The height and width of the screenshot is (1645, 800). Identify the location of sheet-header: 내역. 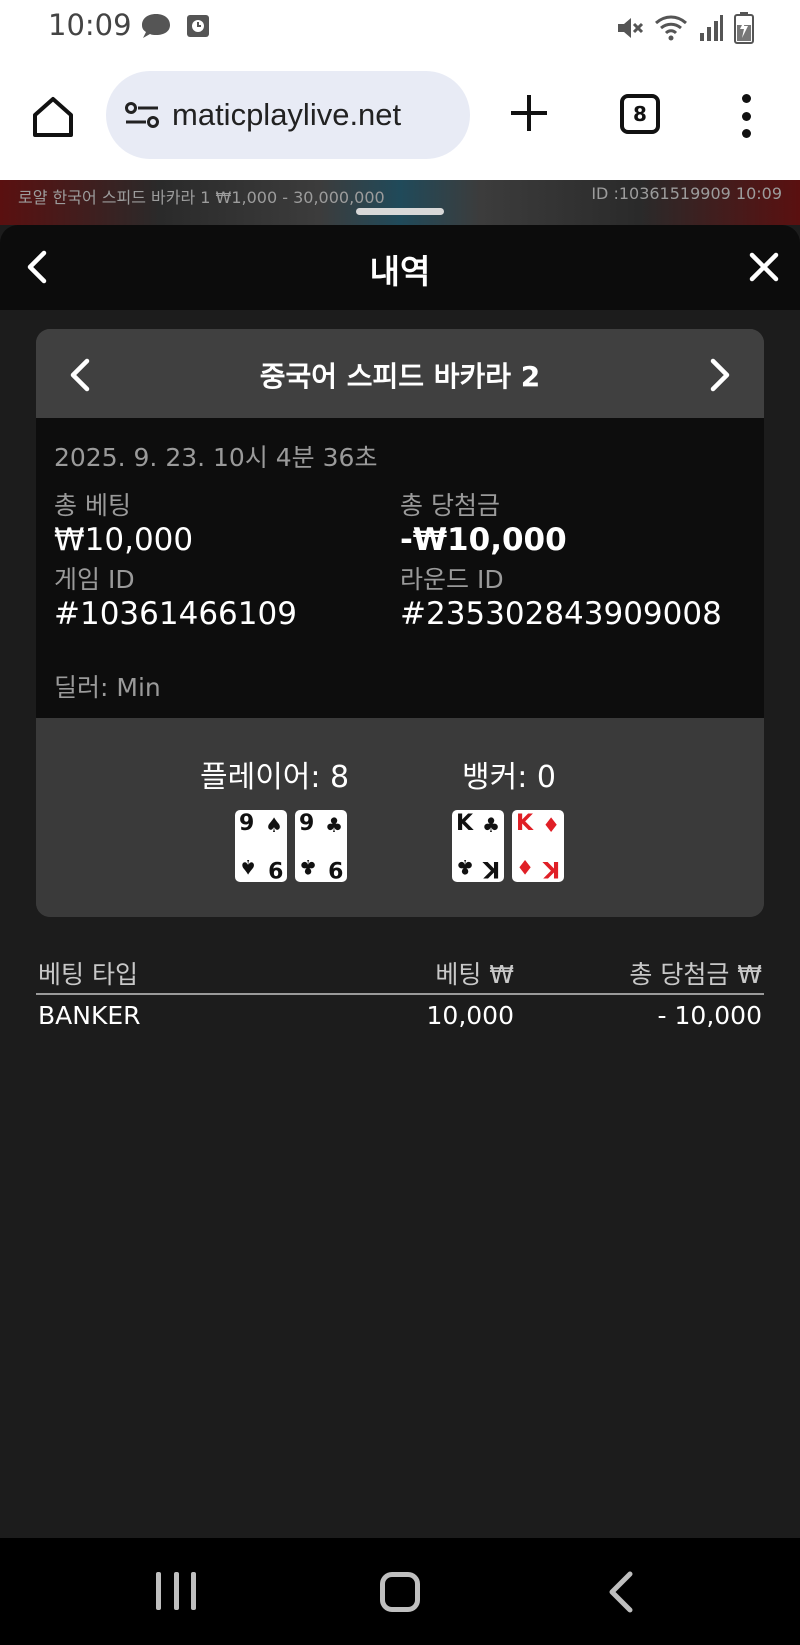
(400, 267).